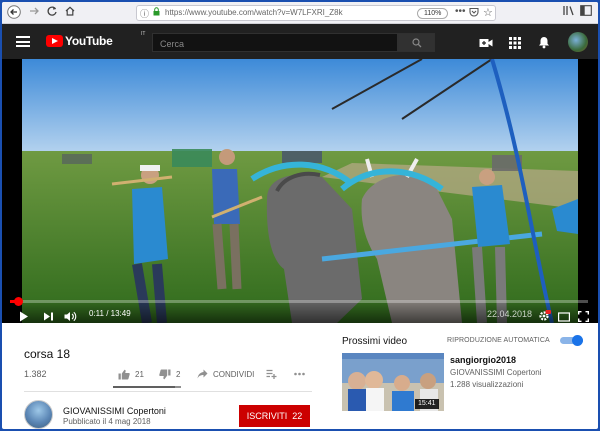 The height and width of the screenshot is (431, 600). What do you see at coordinates (488, 12) in the screenshot?
I see `bookmark-star-icon: ☆` at bounding box center [488, 12].